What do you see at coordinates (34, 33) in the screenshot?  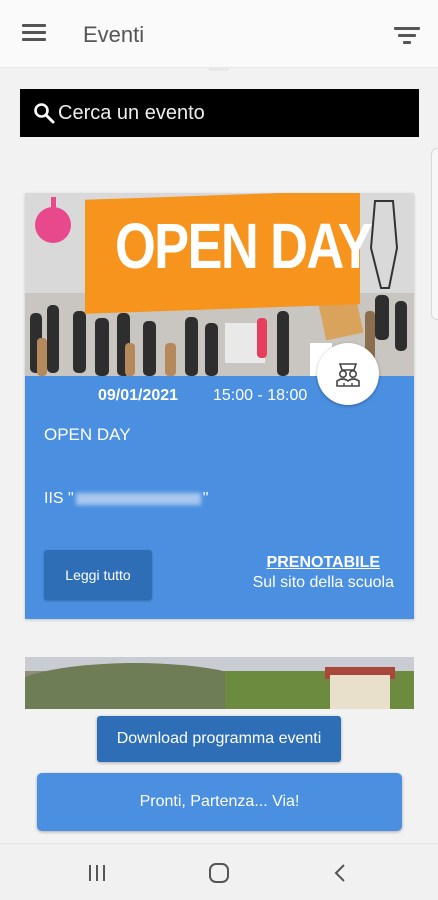 I see `menu-icon` at bounding box center [34, 33].